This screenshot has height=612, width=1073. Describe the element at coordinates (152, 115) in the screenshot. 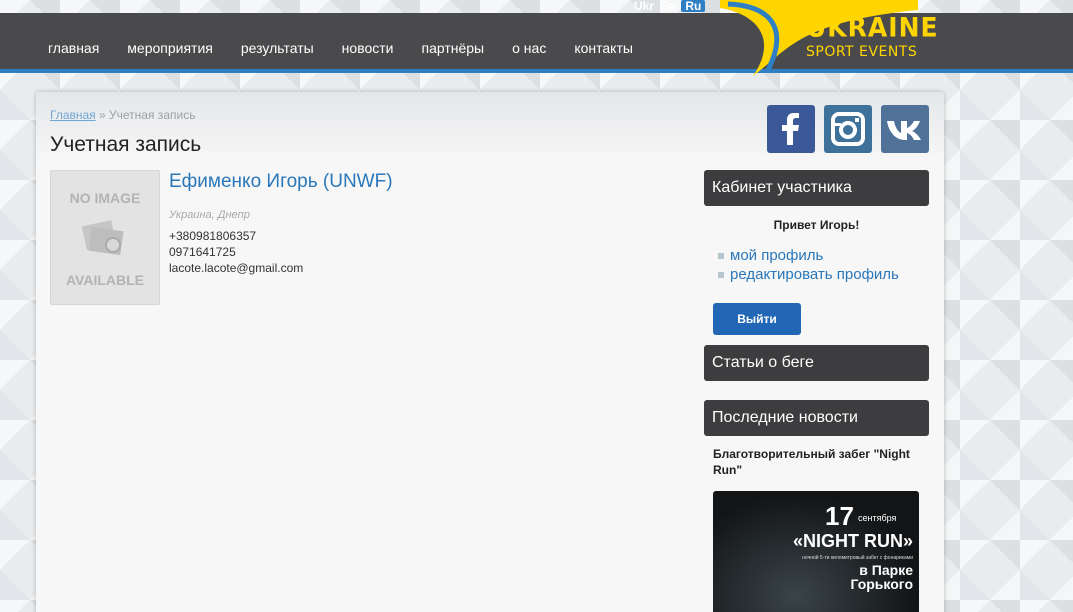

I see `breadcrumb-current: Учетная запись` at that location.